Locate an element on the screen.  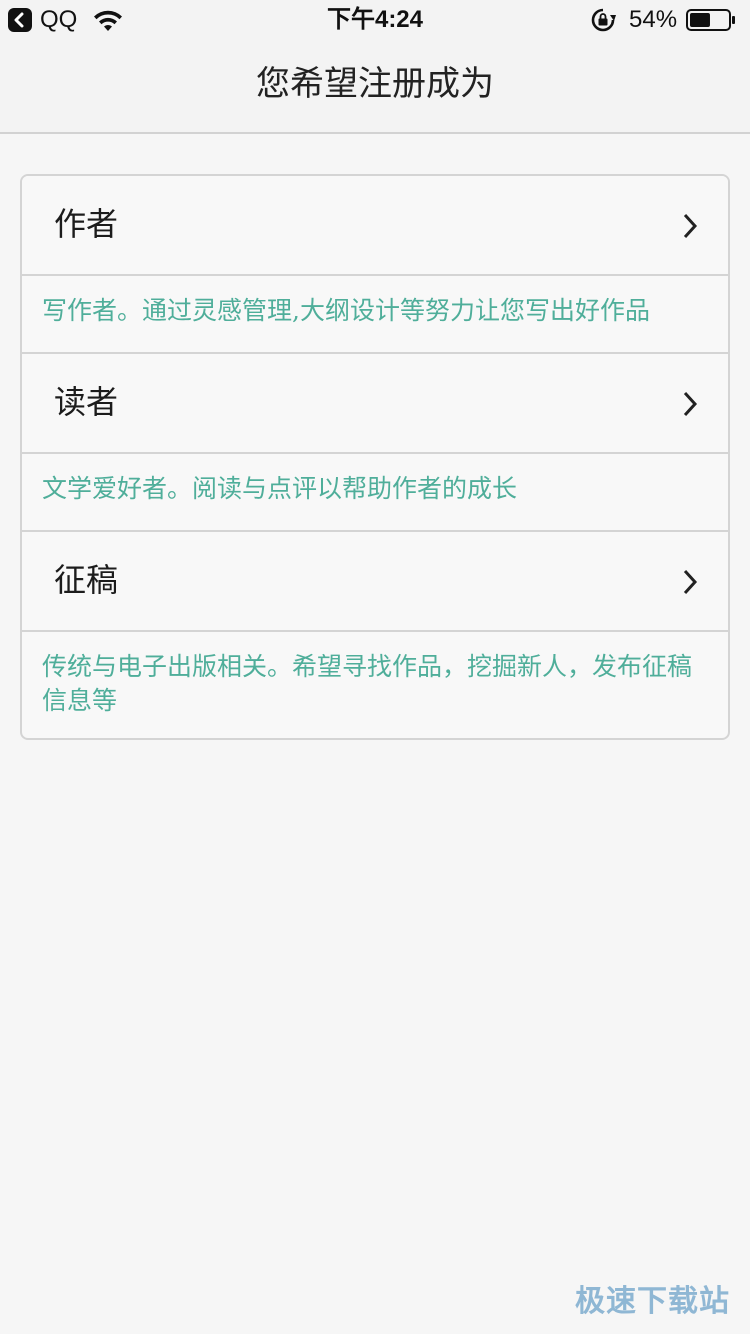
role-description: 文学爱好者。阅读与点评以帮助作者的成长 is located at coordinates (375, 493).